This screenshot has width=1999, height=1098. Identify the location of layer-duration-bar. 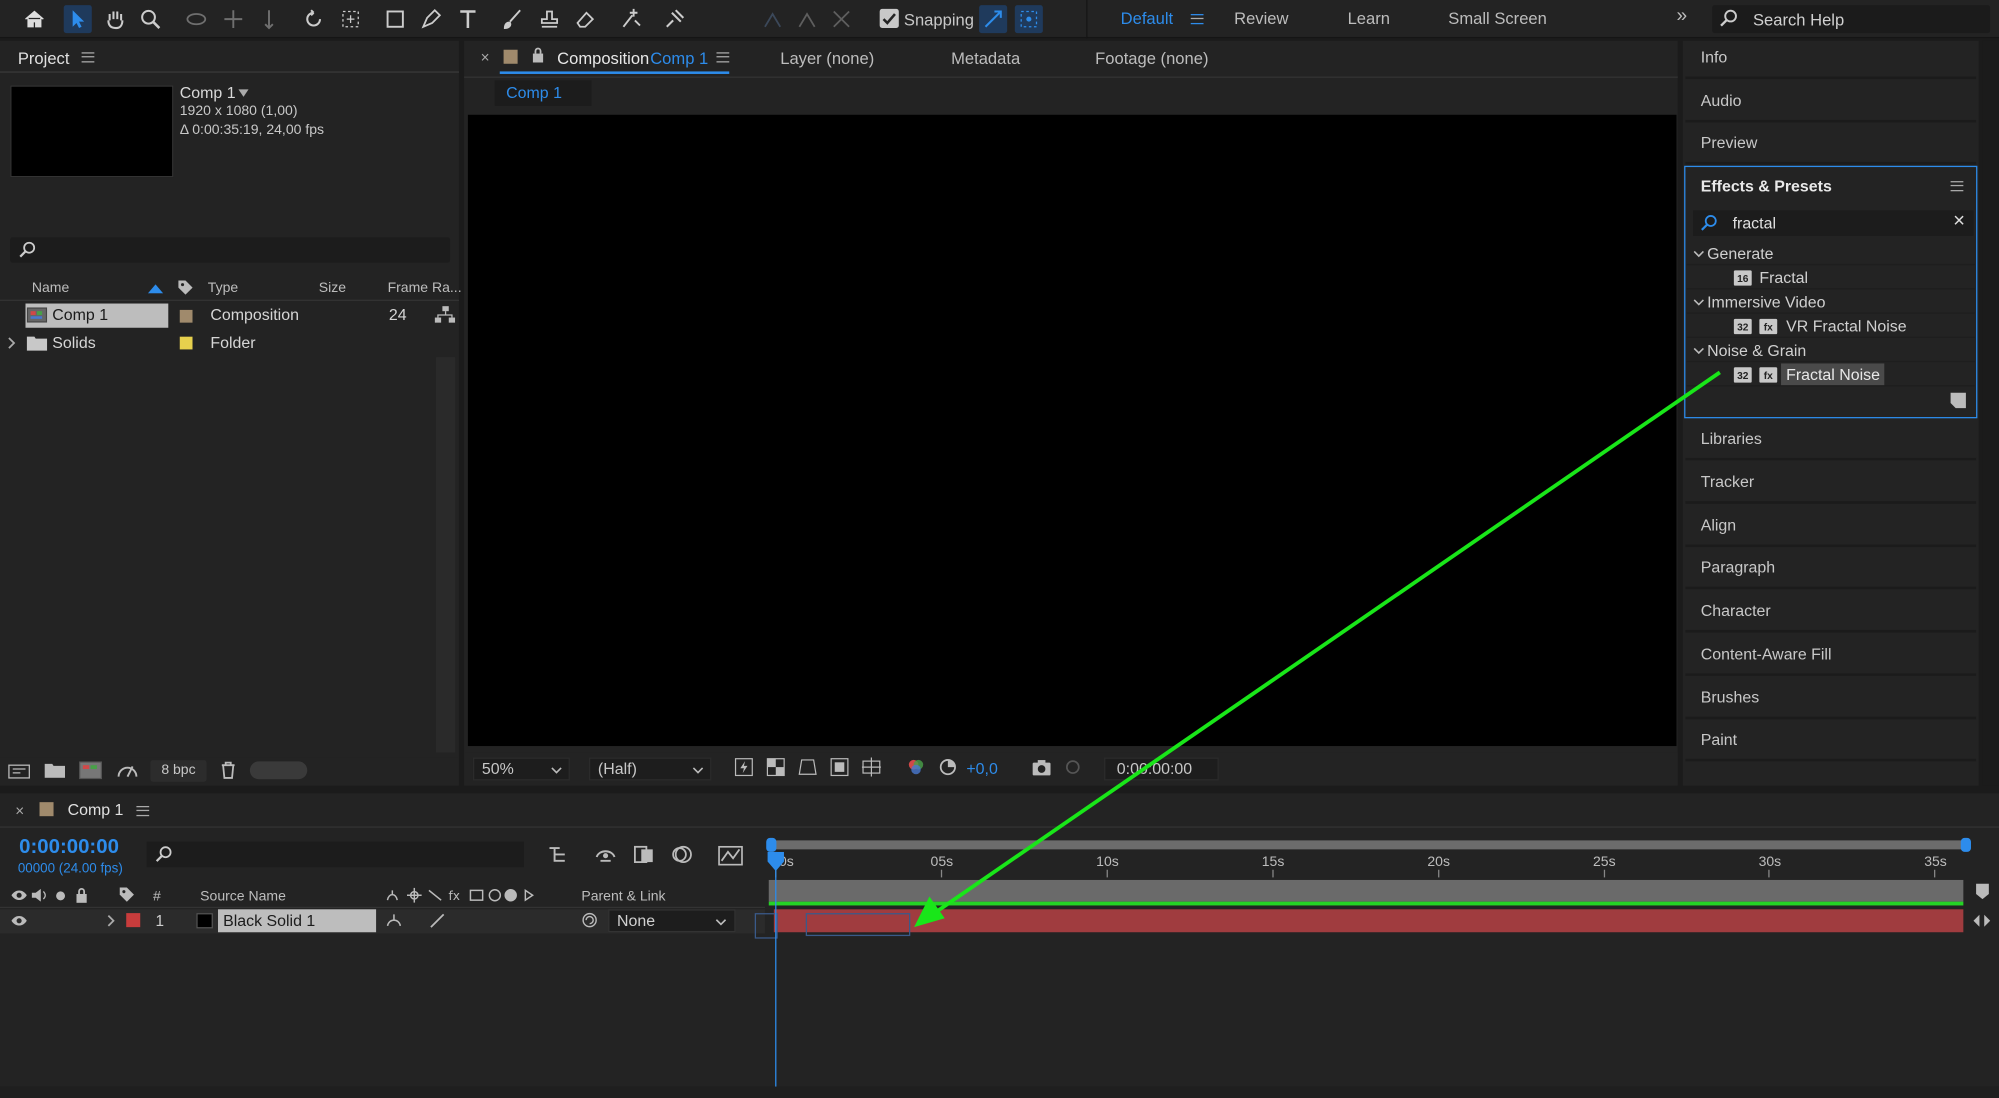
(1368, 921).